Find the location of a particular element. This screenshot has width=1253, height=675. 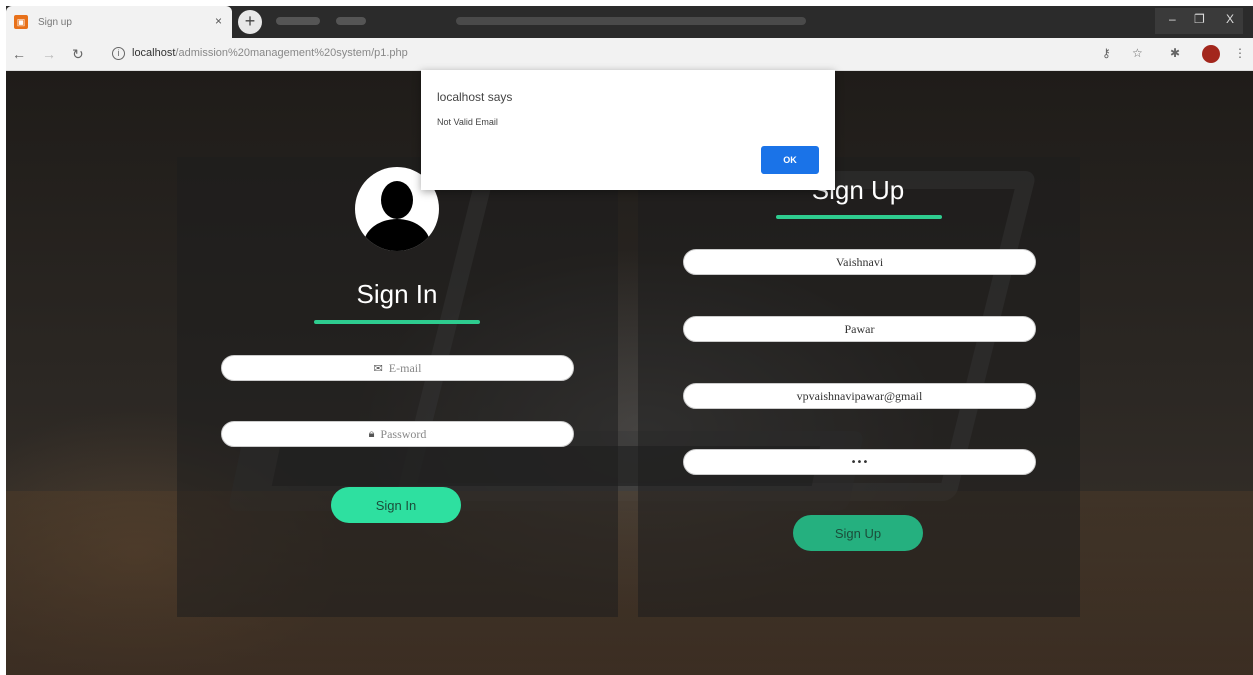

menu-icon: ⋮ is located at coordinates (1240, 53).